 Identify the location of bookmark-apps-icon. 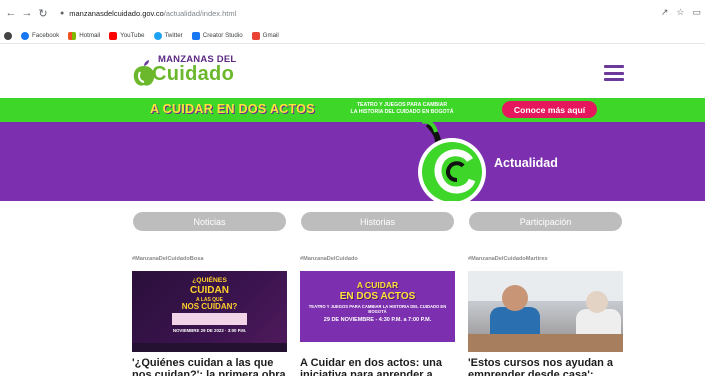
(8, 35).